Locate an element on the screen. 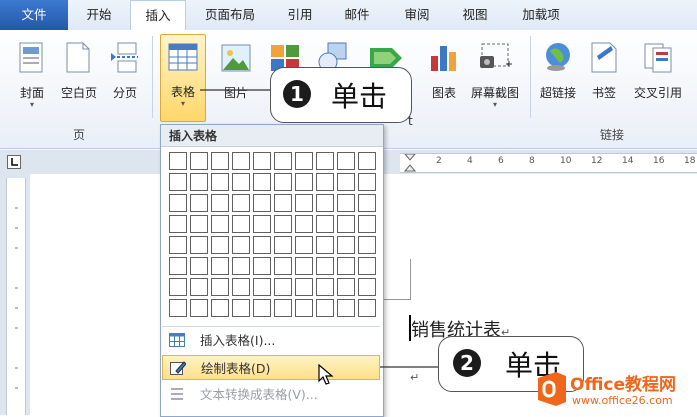 Image resolution: width=697 pixels, height=417 pixels. tab-file: 文件 is located at coordinates (34, 15).